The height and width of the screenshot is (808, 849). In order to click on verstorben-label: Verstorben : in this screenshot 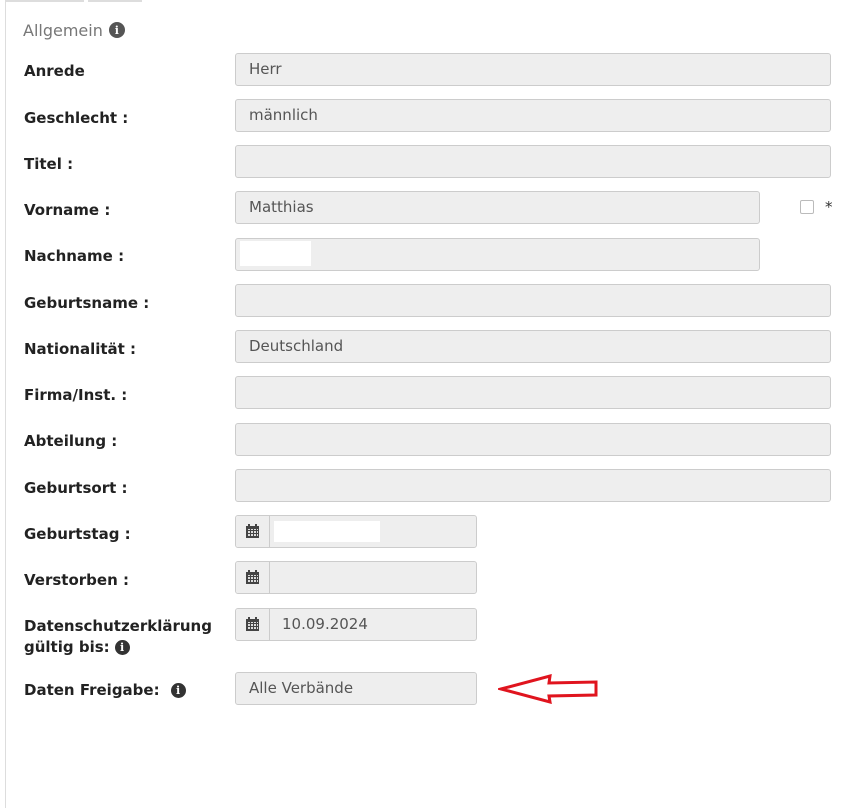, I will do `click(76, 580)`.